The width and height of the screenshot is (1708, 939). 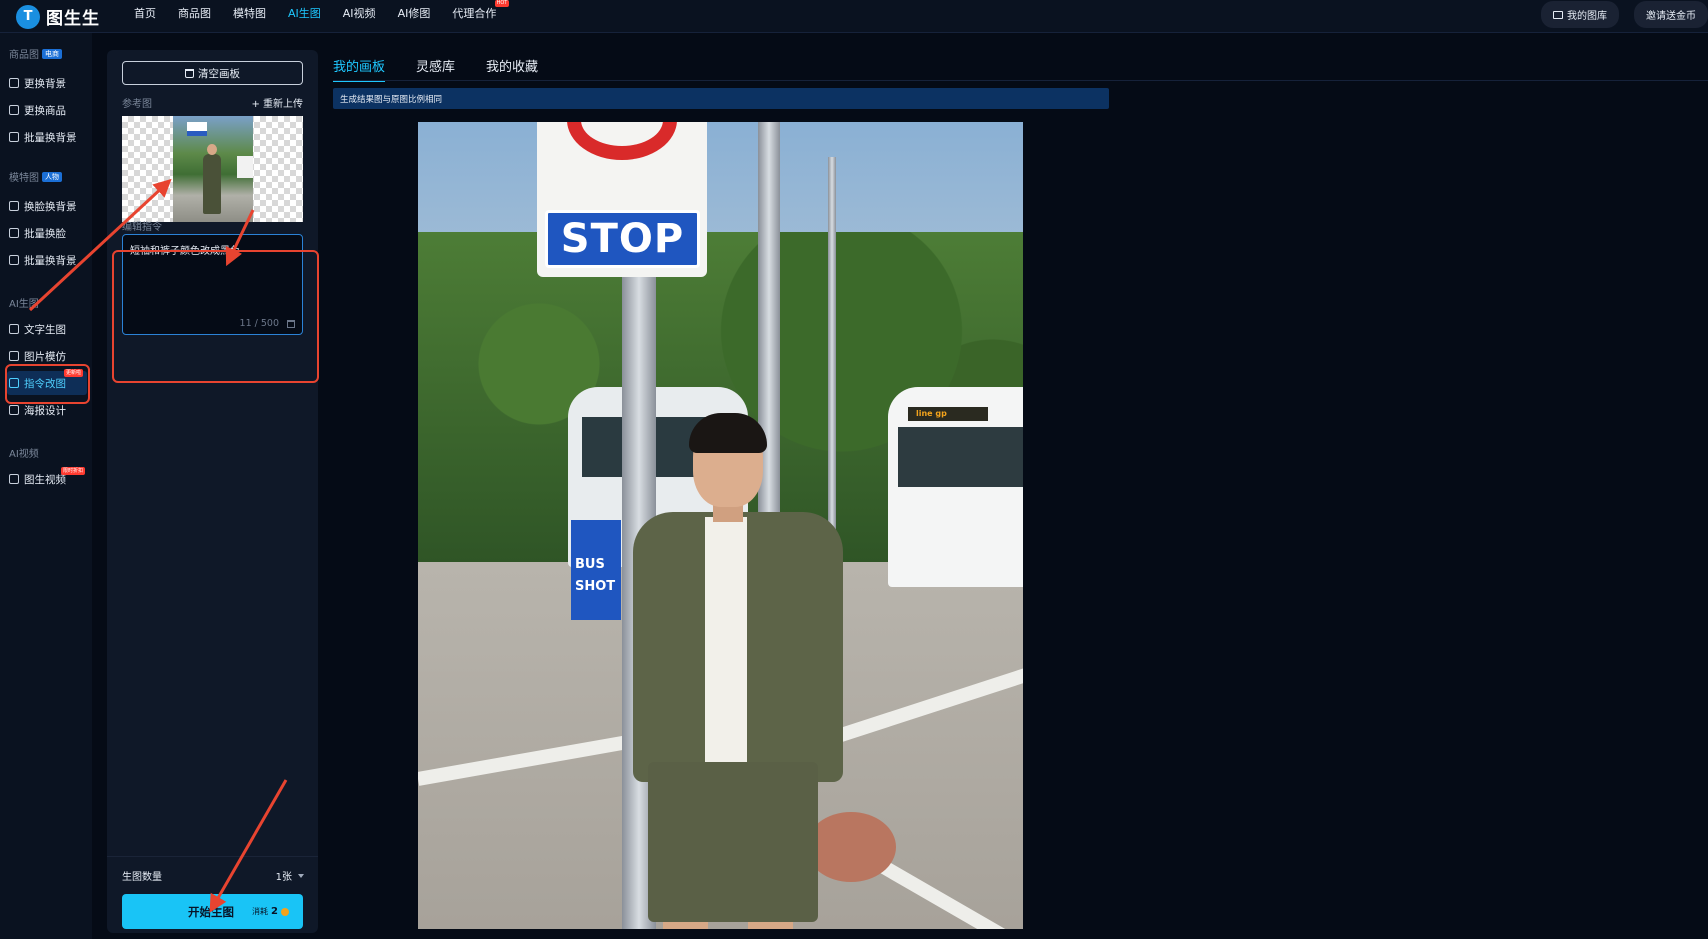 I want to click on sidebar-item-batch-face: 批量换脸, so click(x=49, y=233).